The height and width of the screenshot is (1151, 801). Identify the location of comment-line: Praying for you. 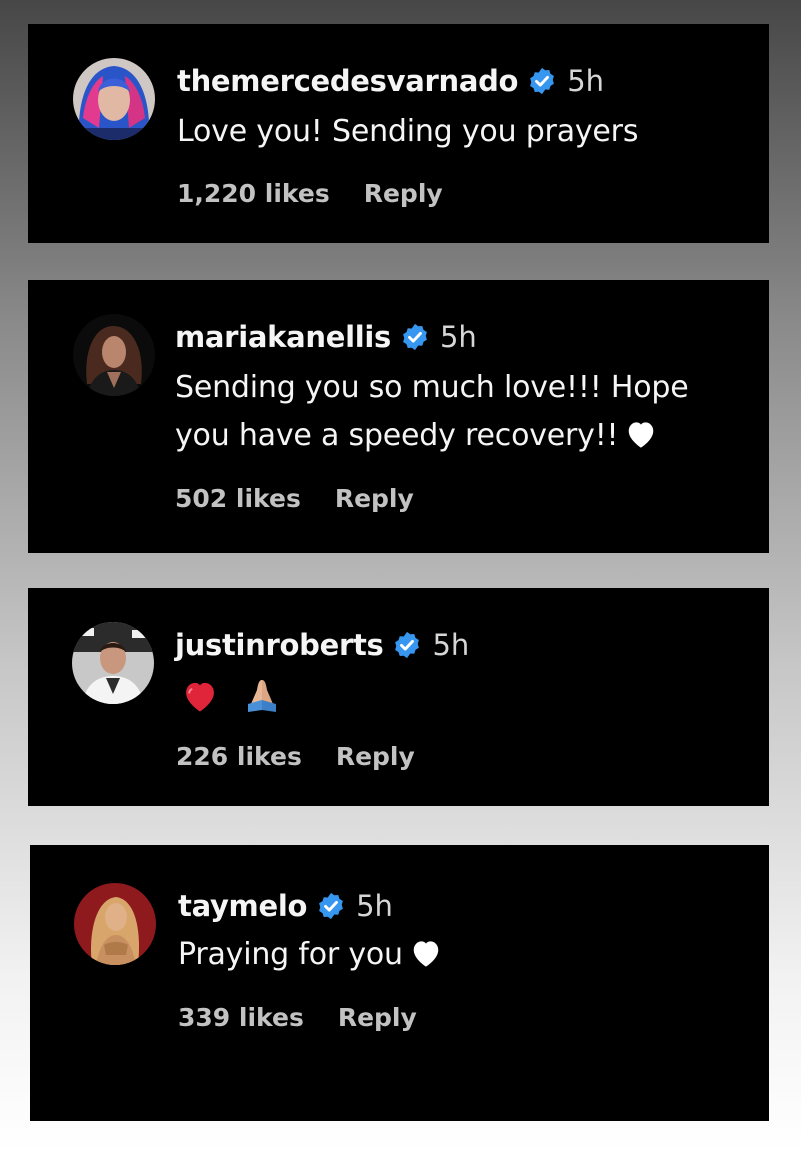
(290, 954).